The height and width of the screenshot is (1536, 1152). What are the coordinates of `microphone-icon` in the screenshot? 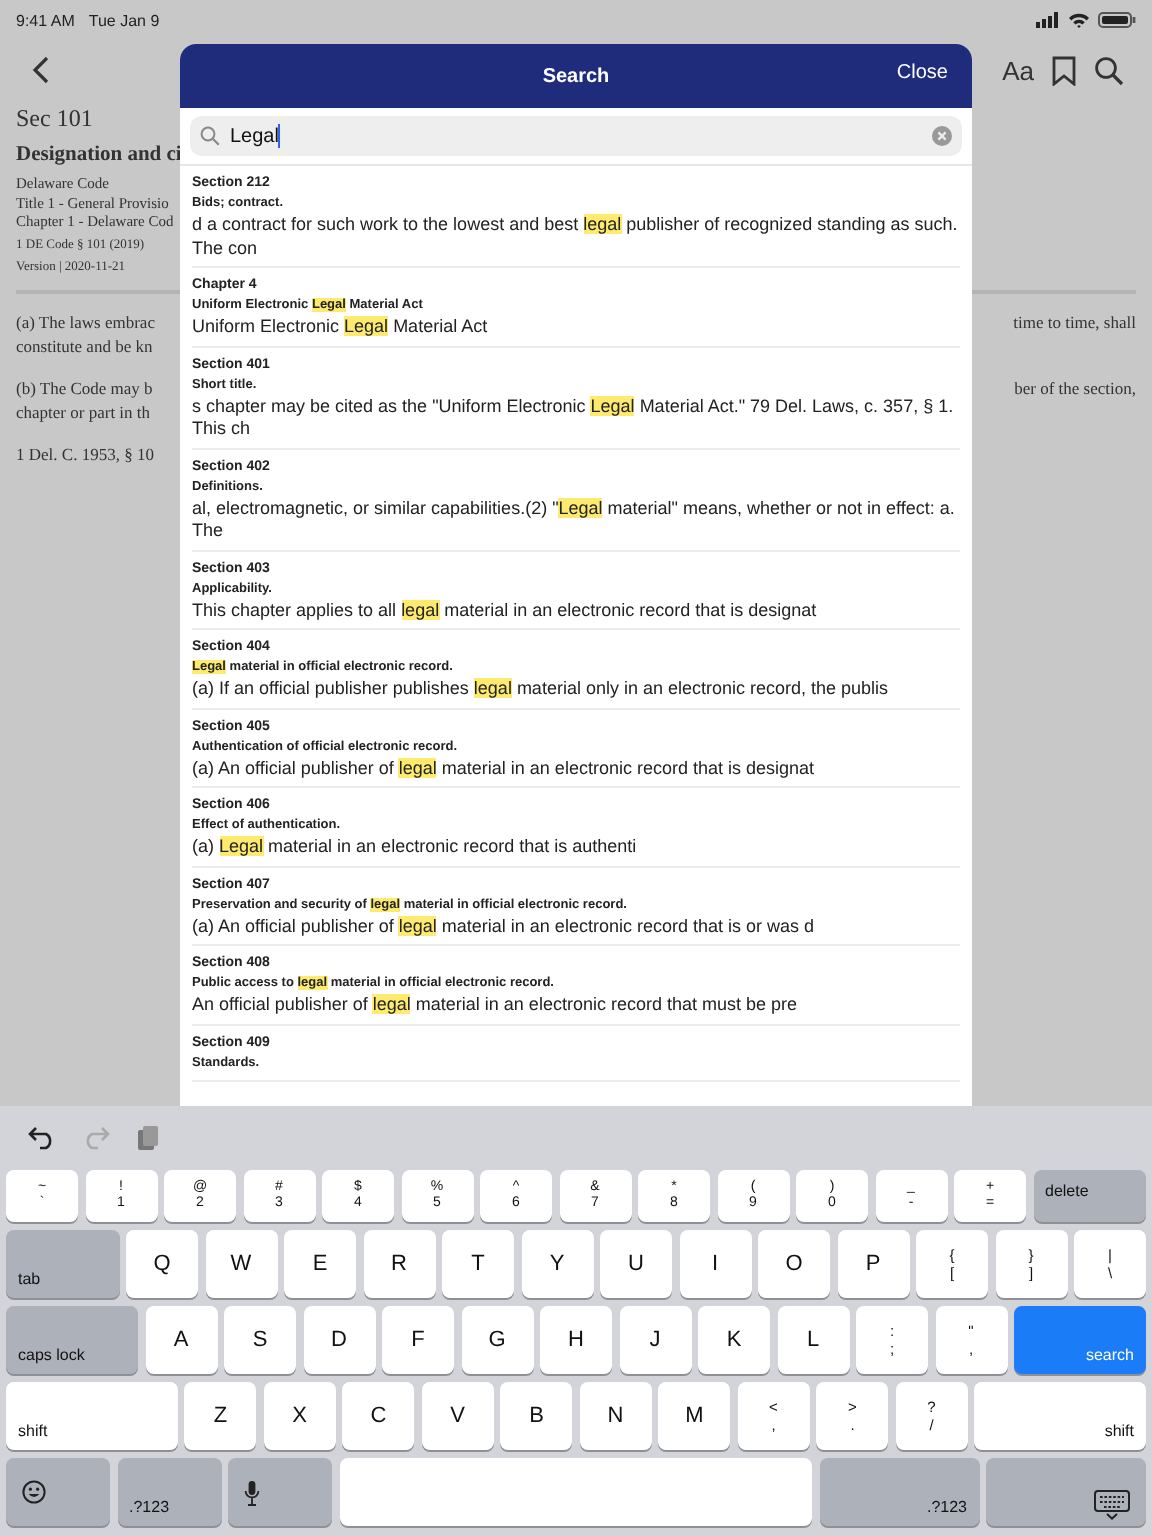 It's located at (252, 1492).